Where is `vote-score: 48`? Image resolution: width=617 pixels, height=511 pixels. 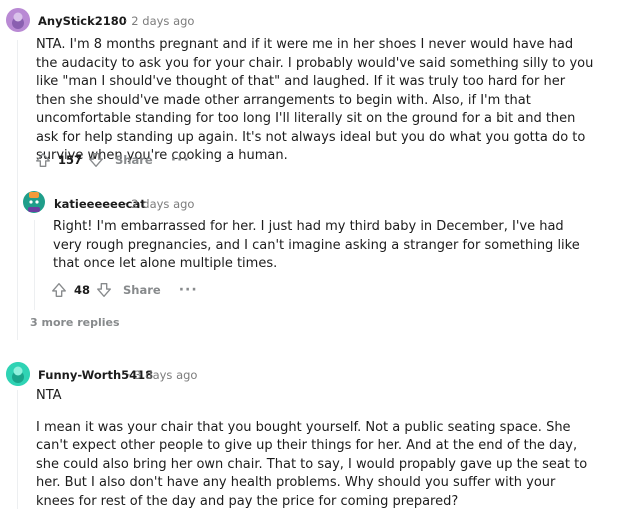 vote-score: 48 is located at coordinates (82, 290).